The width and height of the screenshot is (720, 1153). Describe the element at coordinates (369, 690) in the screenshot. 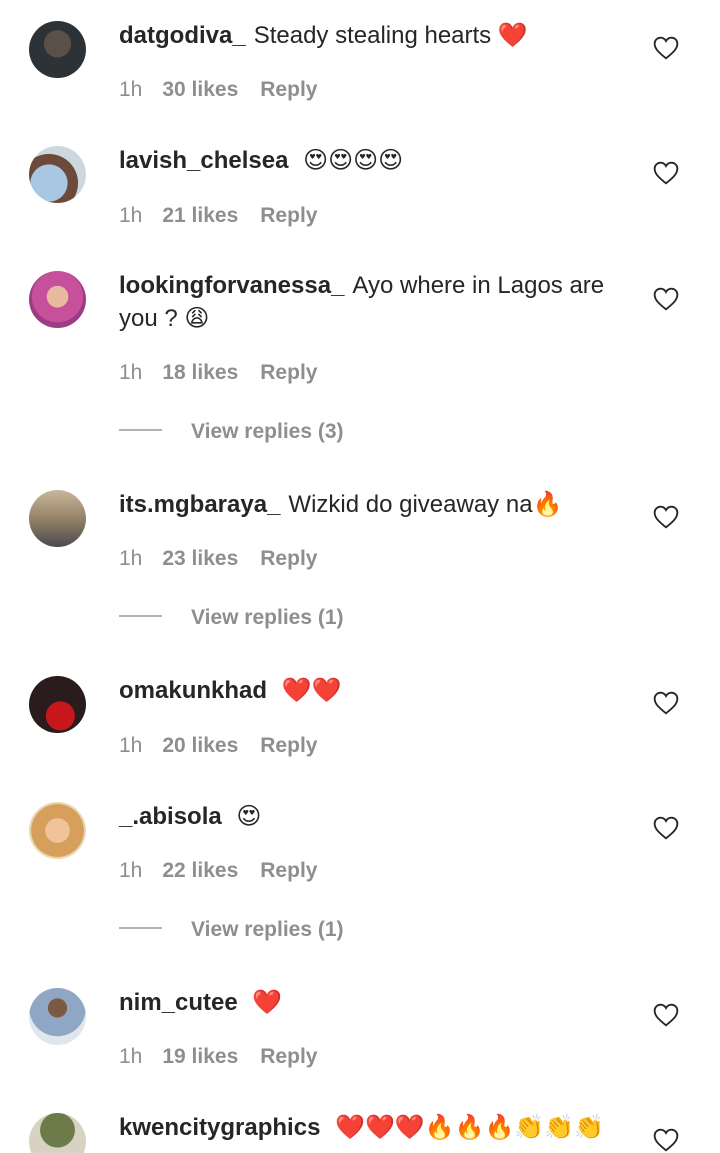

I see `comment-text: omakunkhad ❤️❤️` at that location.